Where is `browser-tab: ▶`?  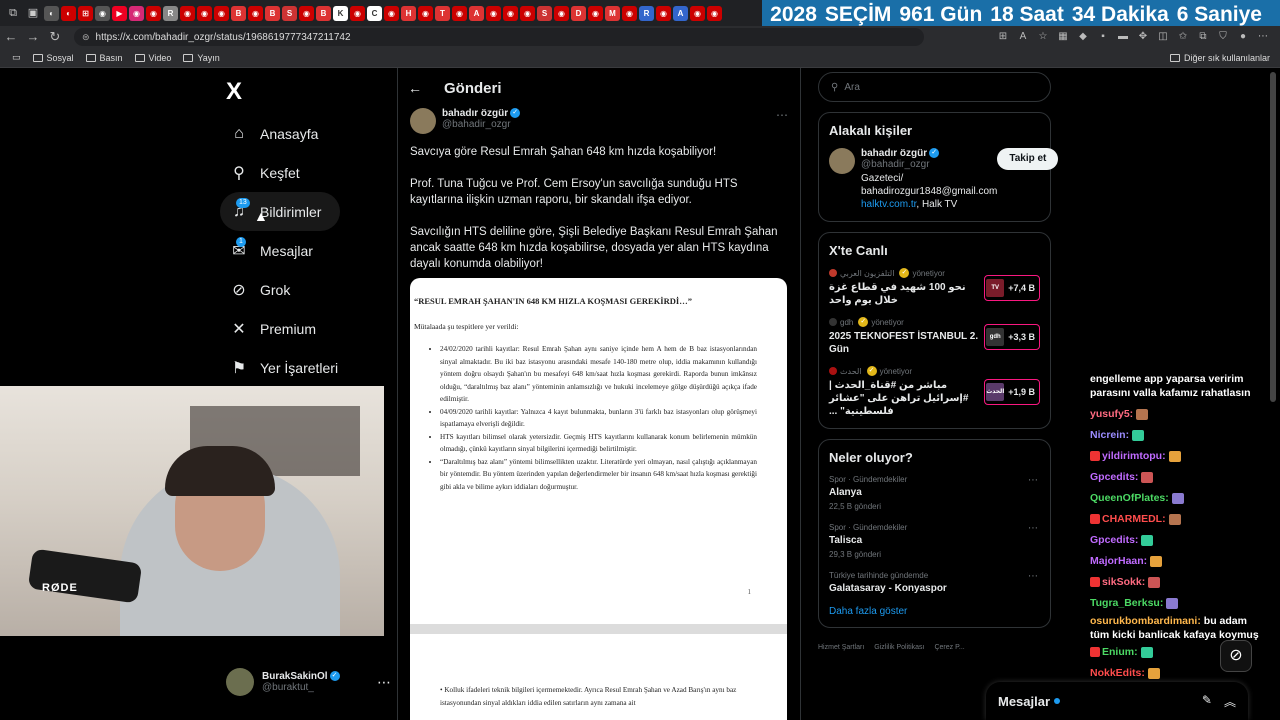 browser-tab: ▶ is located at coordinates (119, 13).